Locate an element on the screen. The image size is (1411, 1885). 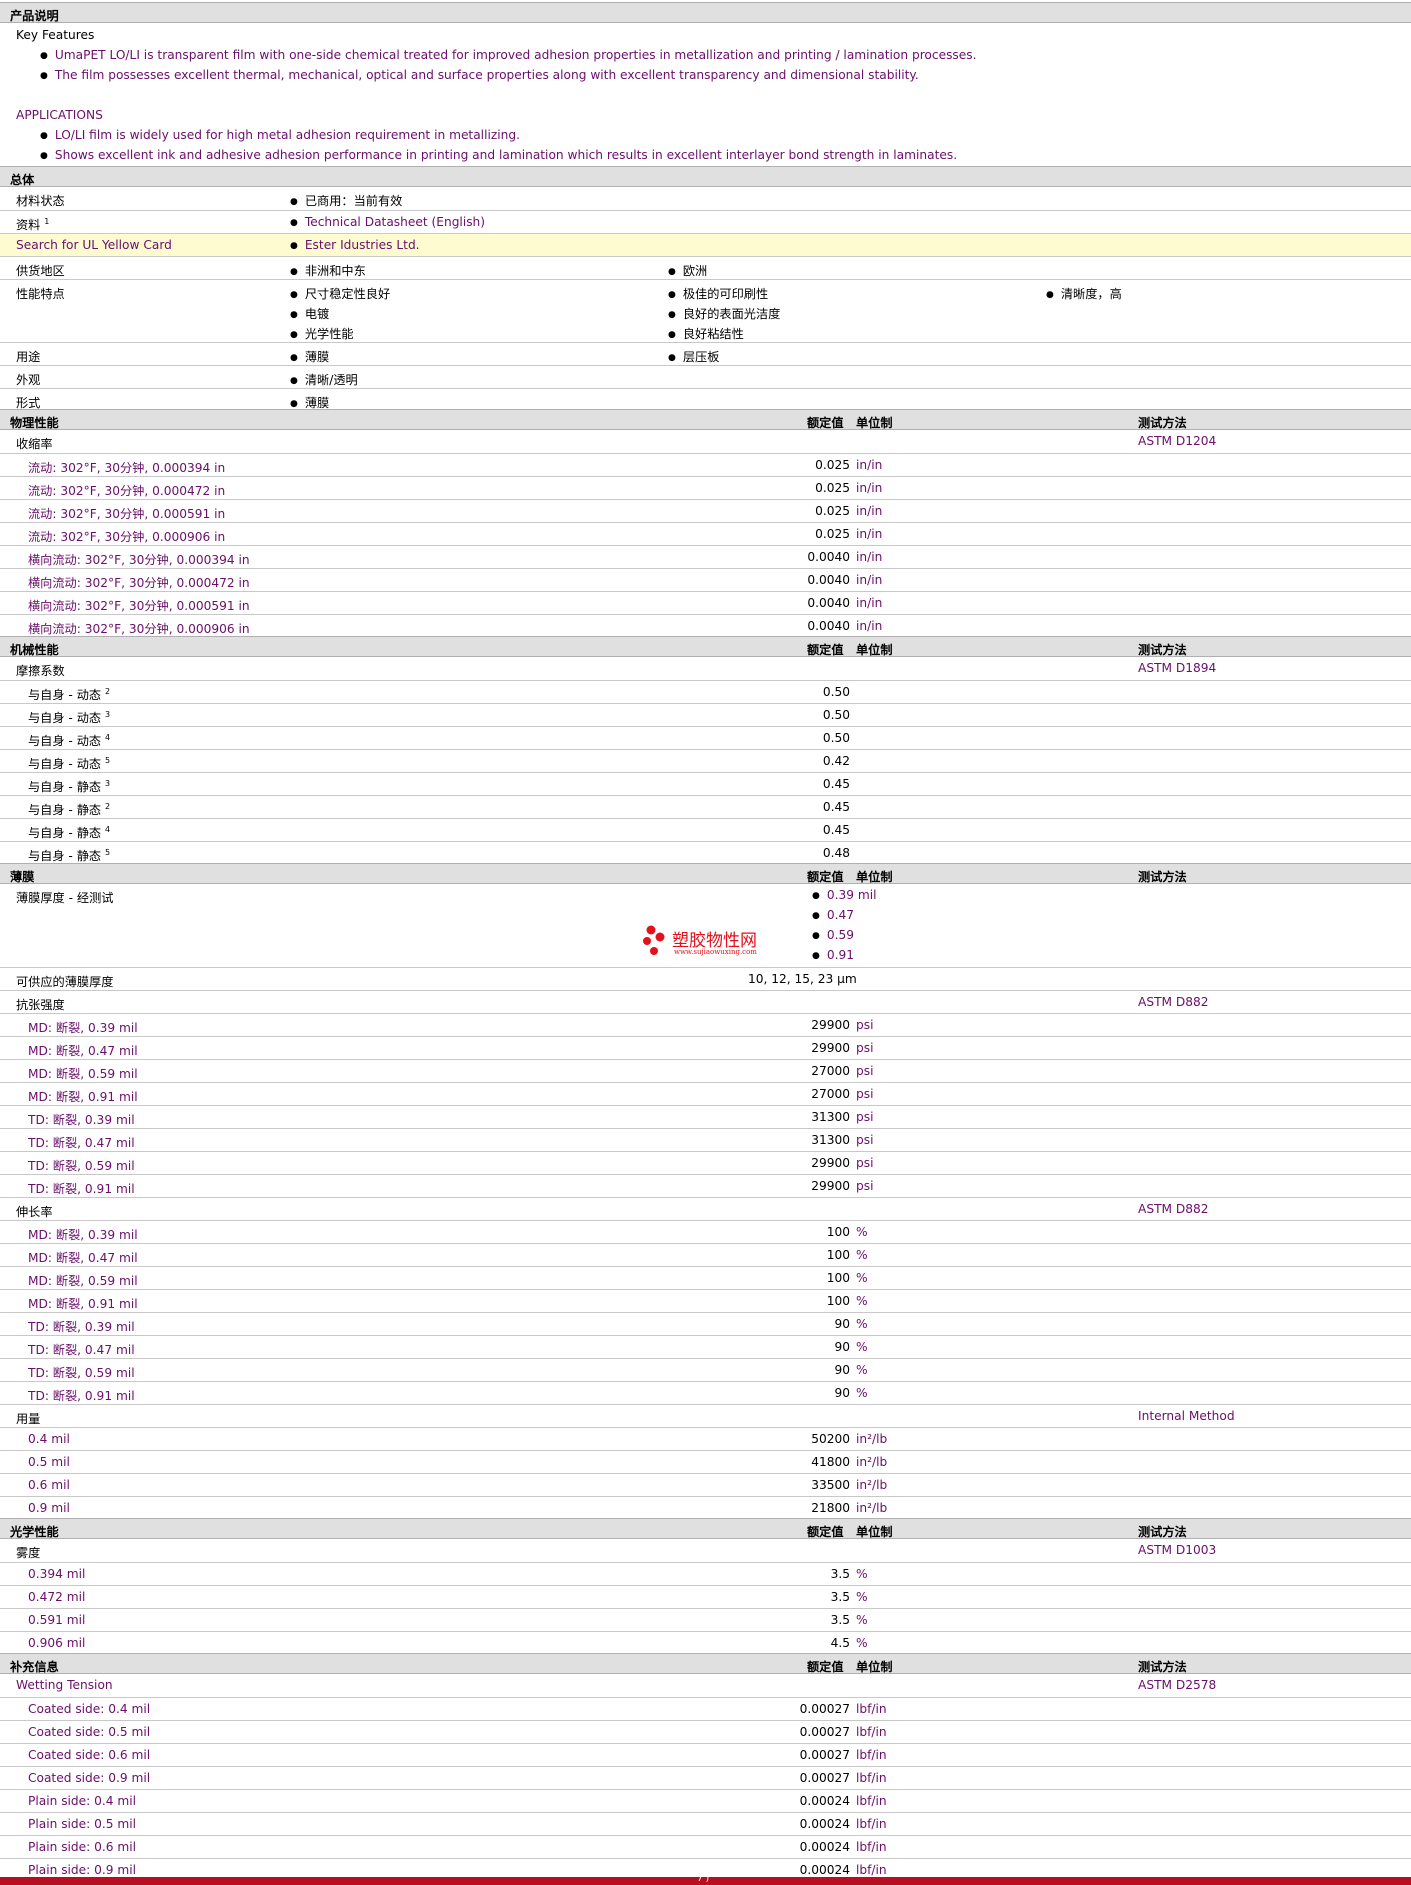
row-label: 0.394 mil is located at coordinates (56, 1574).